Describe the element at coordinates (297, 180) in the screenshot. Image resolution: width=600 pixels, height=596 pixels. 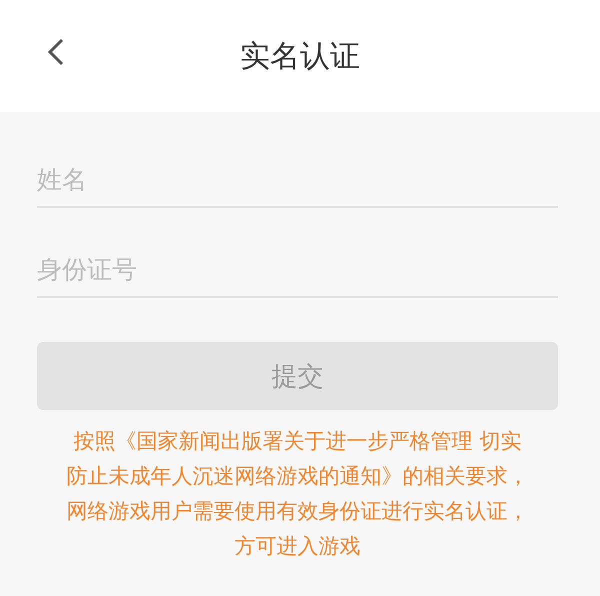
I see `input-field: 姓名` at that location.